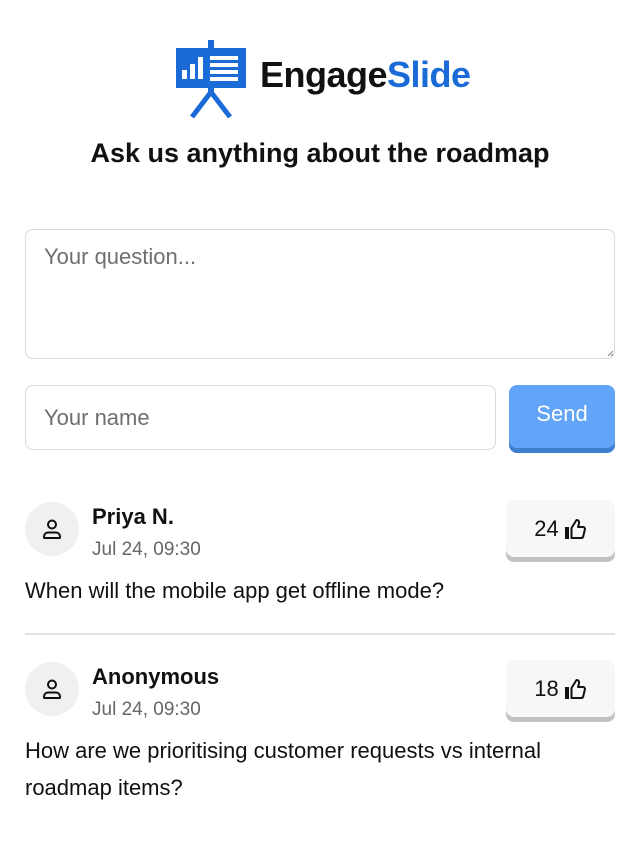 This screenshot has width=640, height=843. Describe the element at coordinates (133, 516) in the screenshot. I see `question-author: Priya N.` at that location.